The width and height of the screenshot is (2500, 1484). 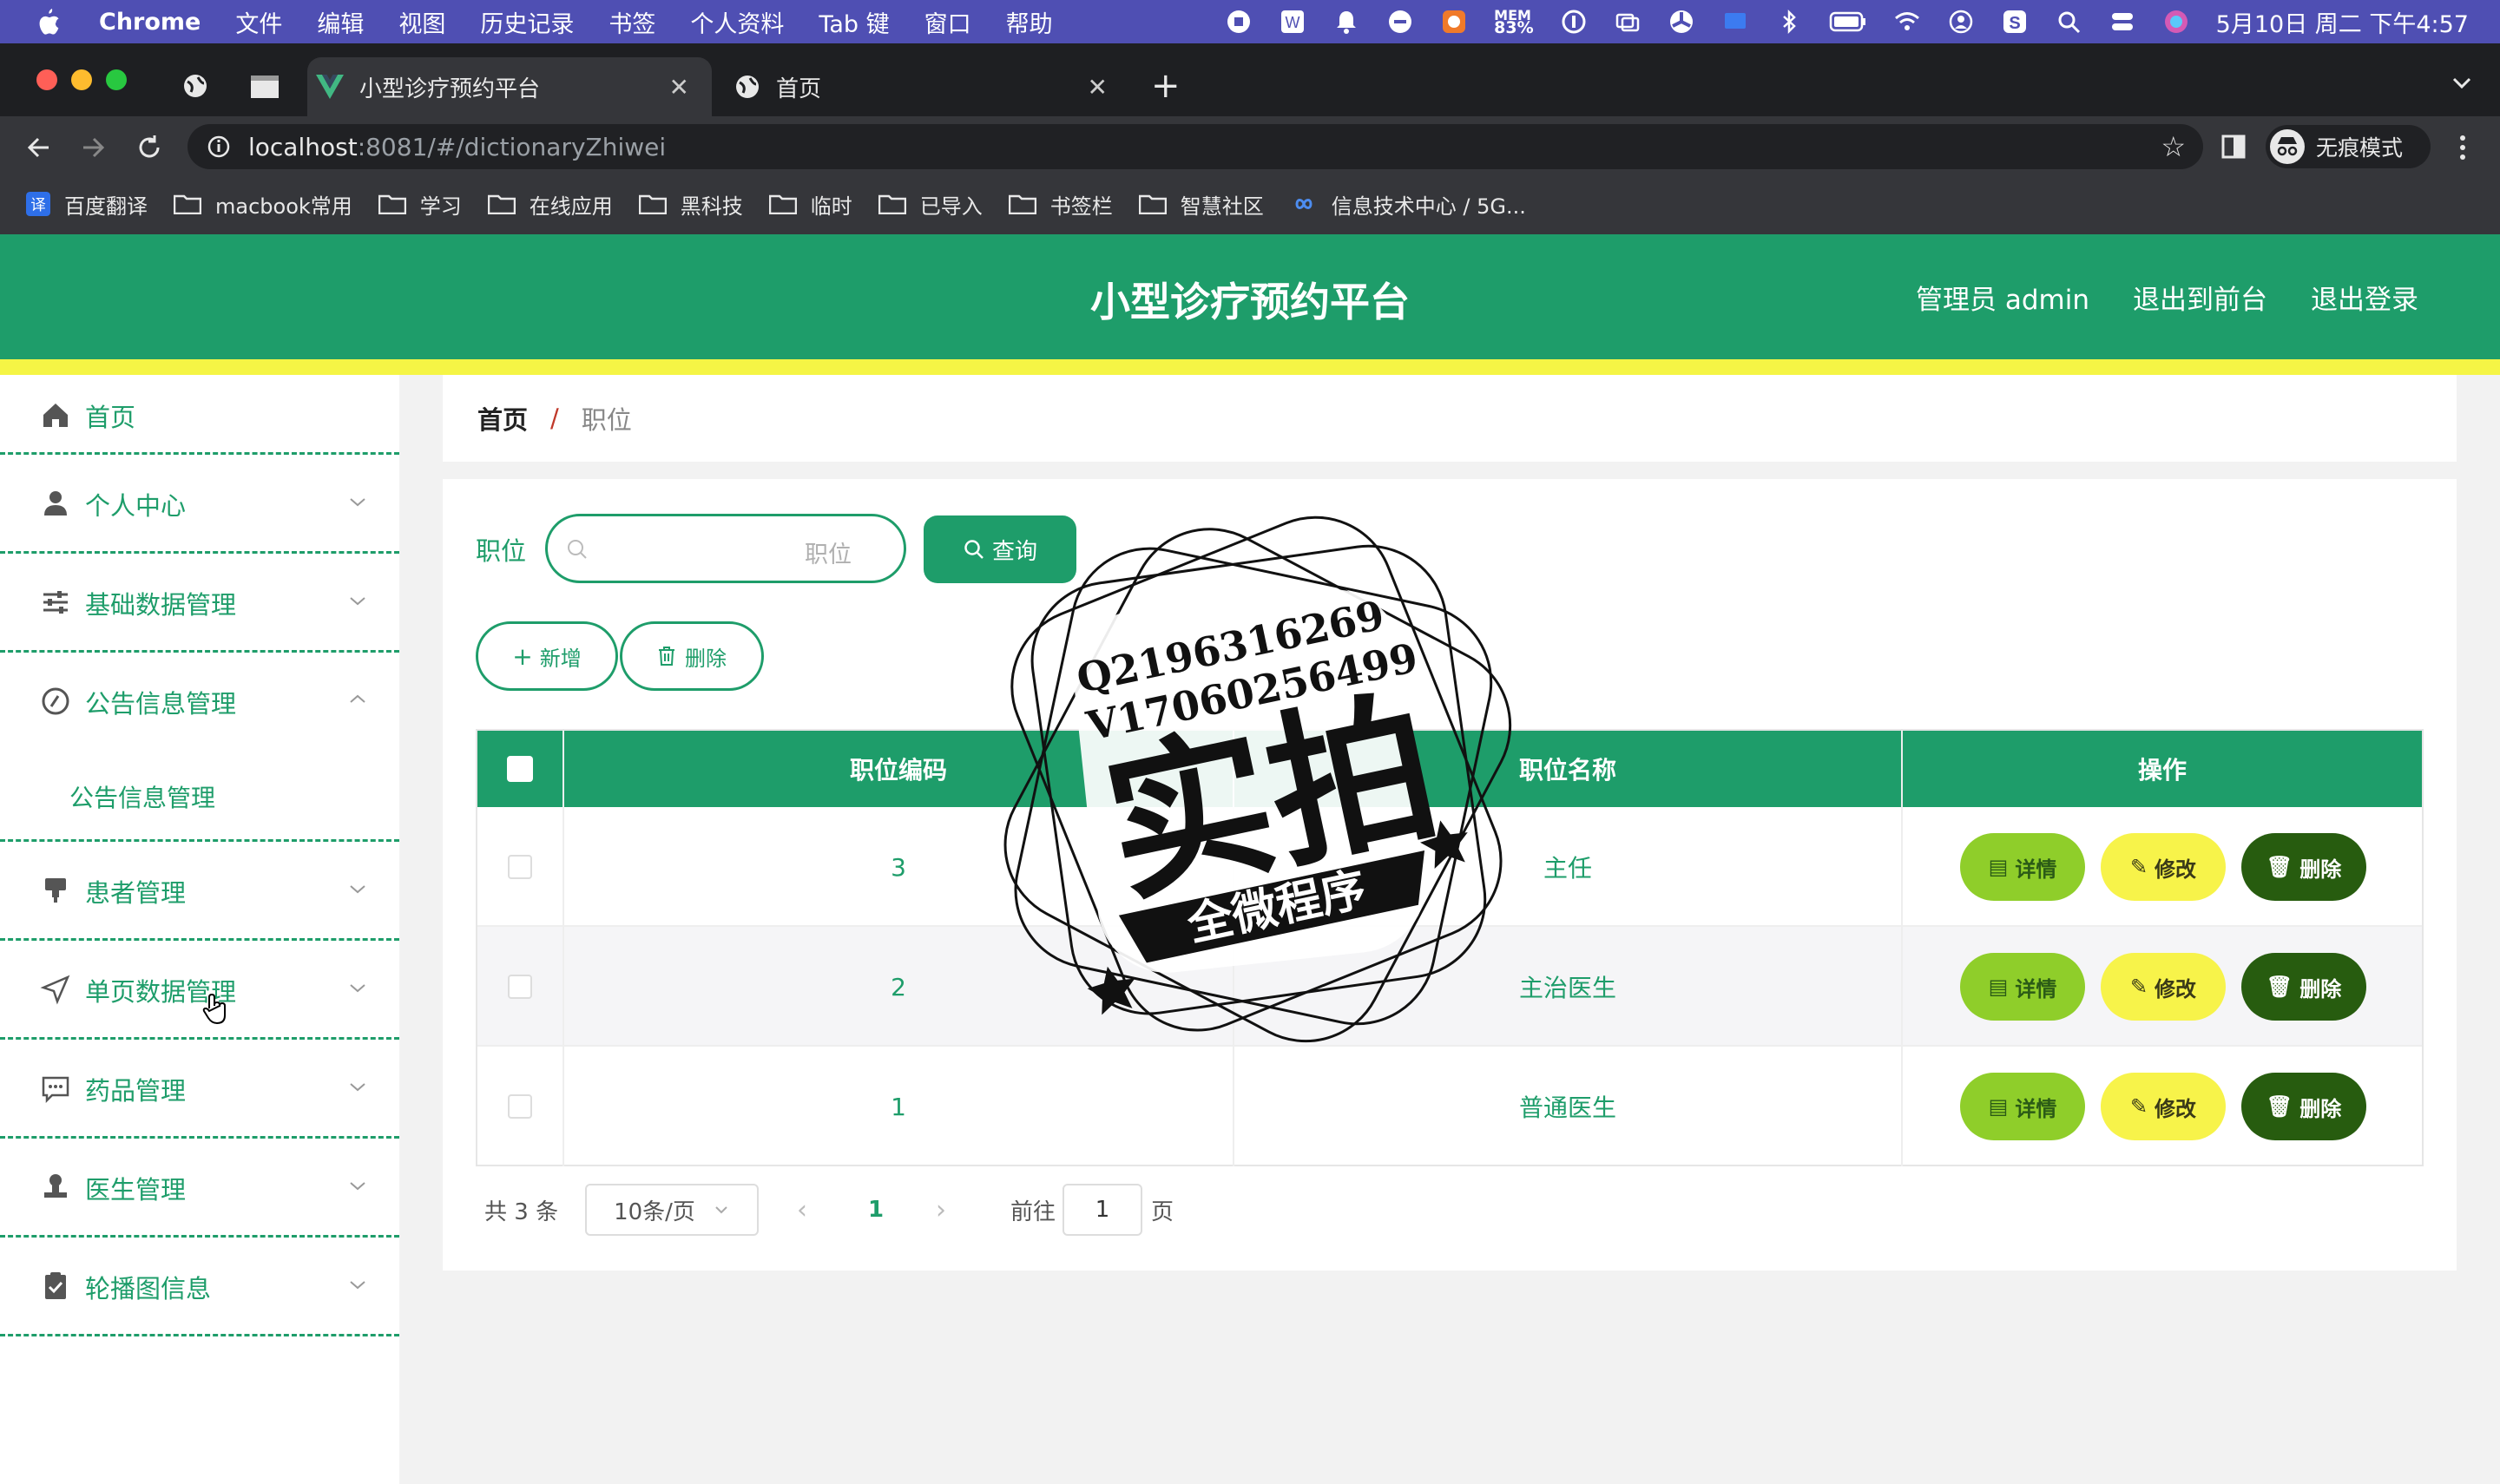 What do you see at coordinates (1961, 22) in the screenshot?
I see `user-account-icon` at bounding box center [1961, 22].